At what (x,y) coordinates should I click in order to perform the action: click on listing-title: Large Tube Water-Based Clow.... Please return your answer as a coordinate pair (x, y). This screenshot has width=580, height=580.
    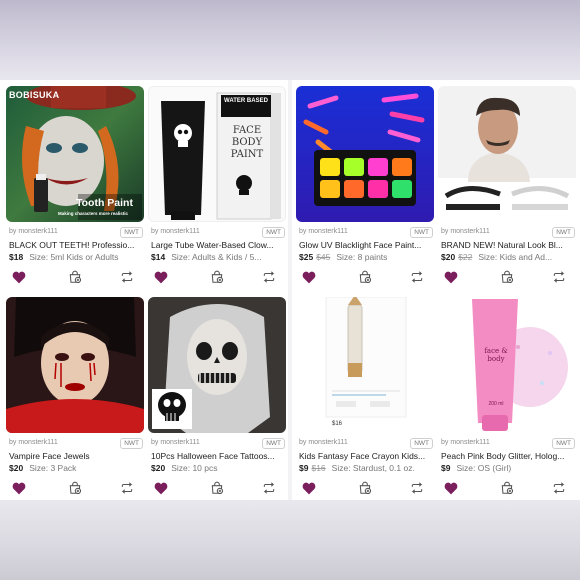
    Looking at the image, I should click on (218, 245).